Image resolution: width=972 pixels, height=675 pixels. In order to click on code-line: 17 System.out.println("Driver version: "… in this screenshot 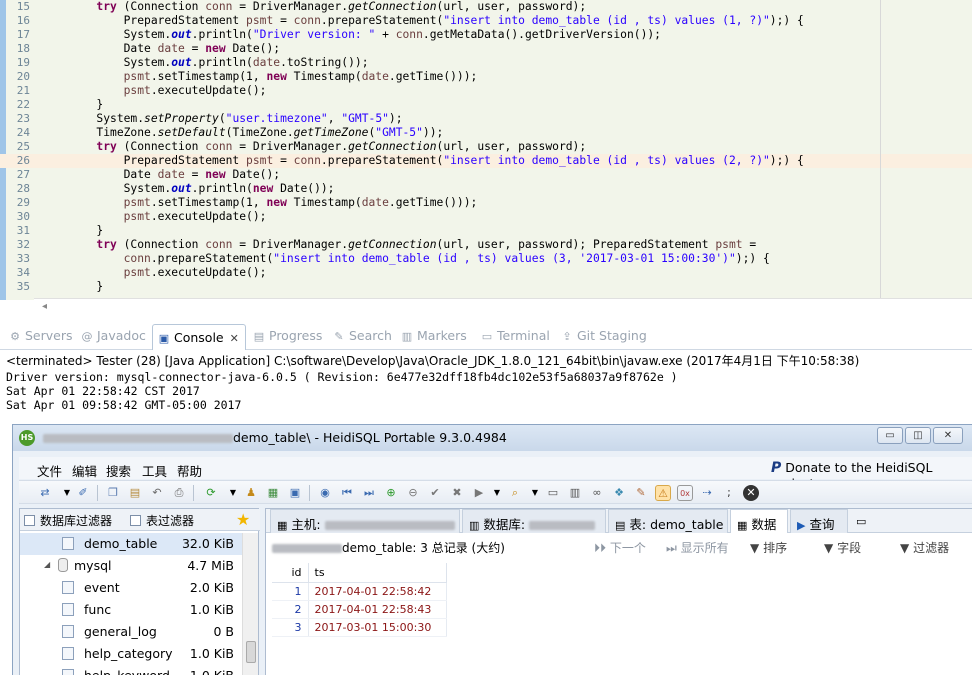, I will do `click(486, 35)`.